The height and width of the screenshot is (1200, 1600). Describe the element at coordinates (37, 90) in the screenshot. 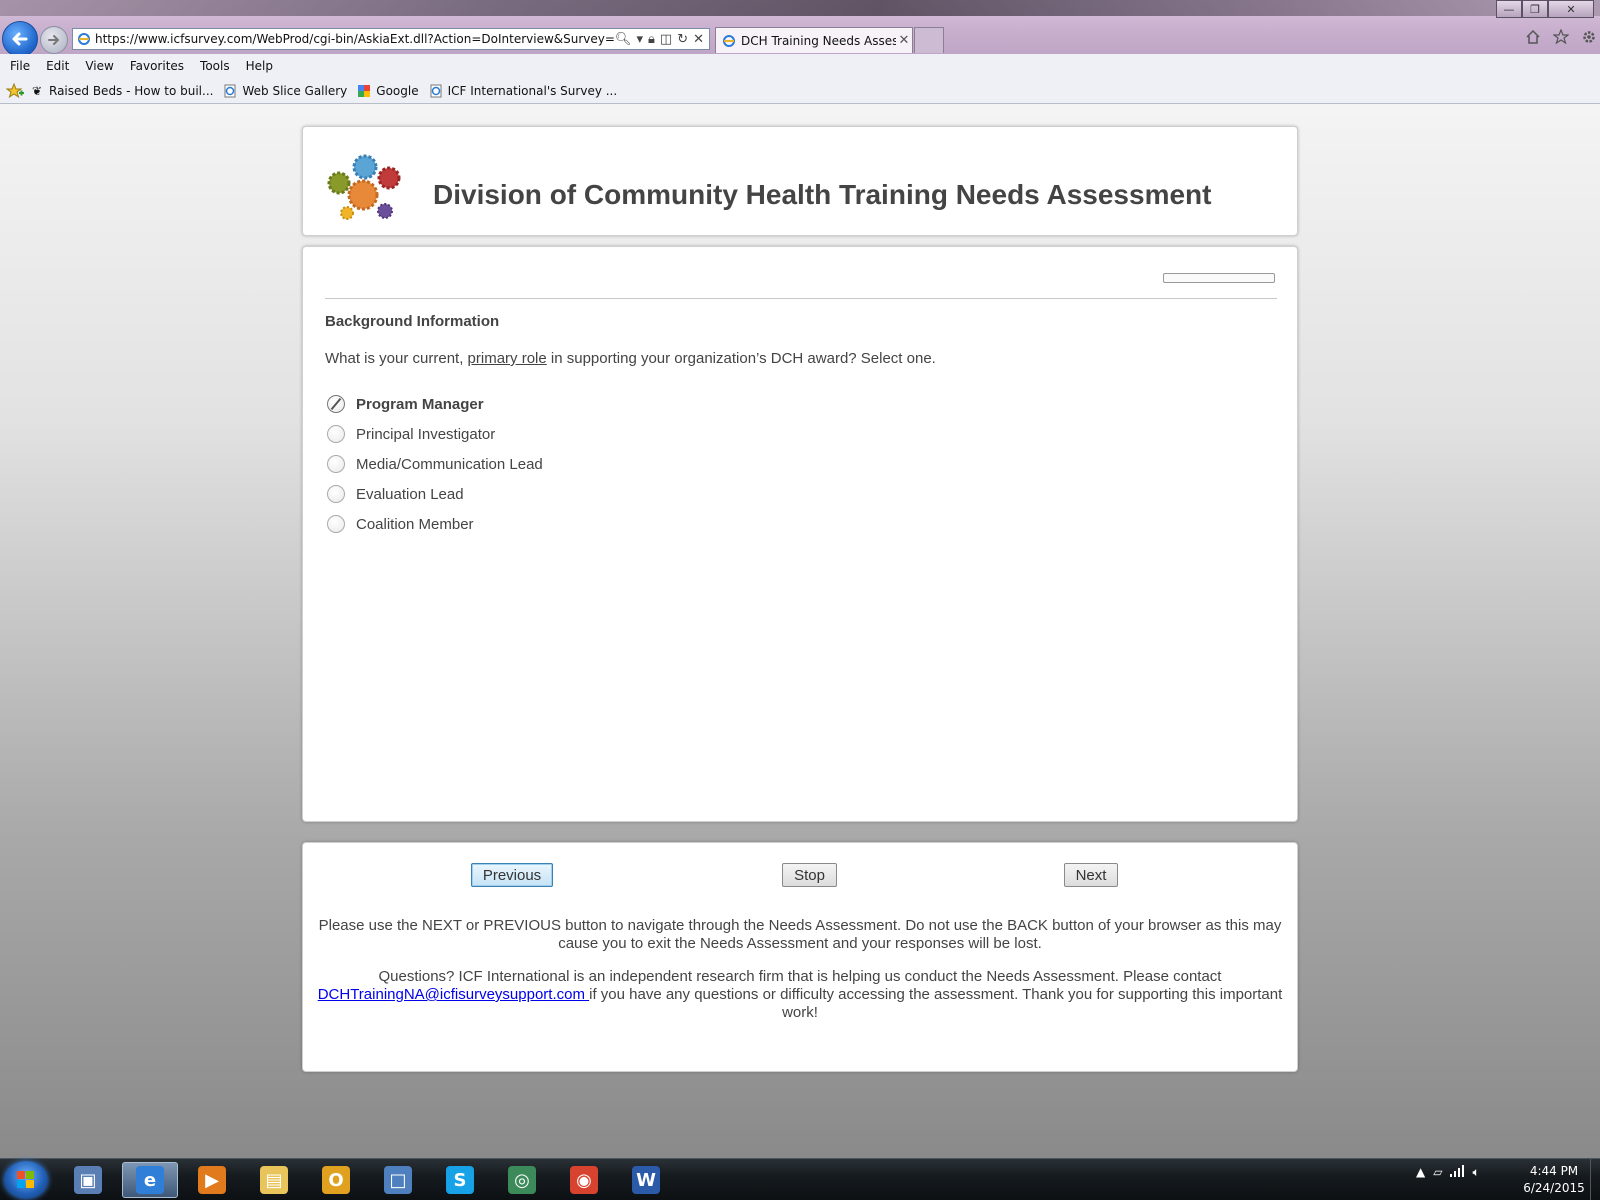

I see `leaf-icon: ❦` at that location.